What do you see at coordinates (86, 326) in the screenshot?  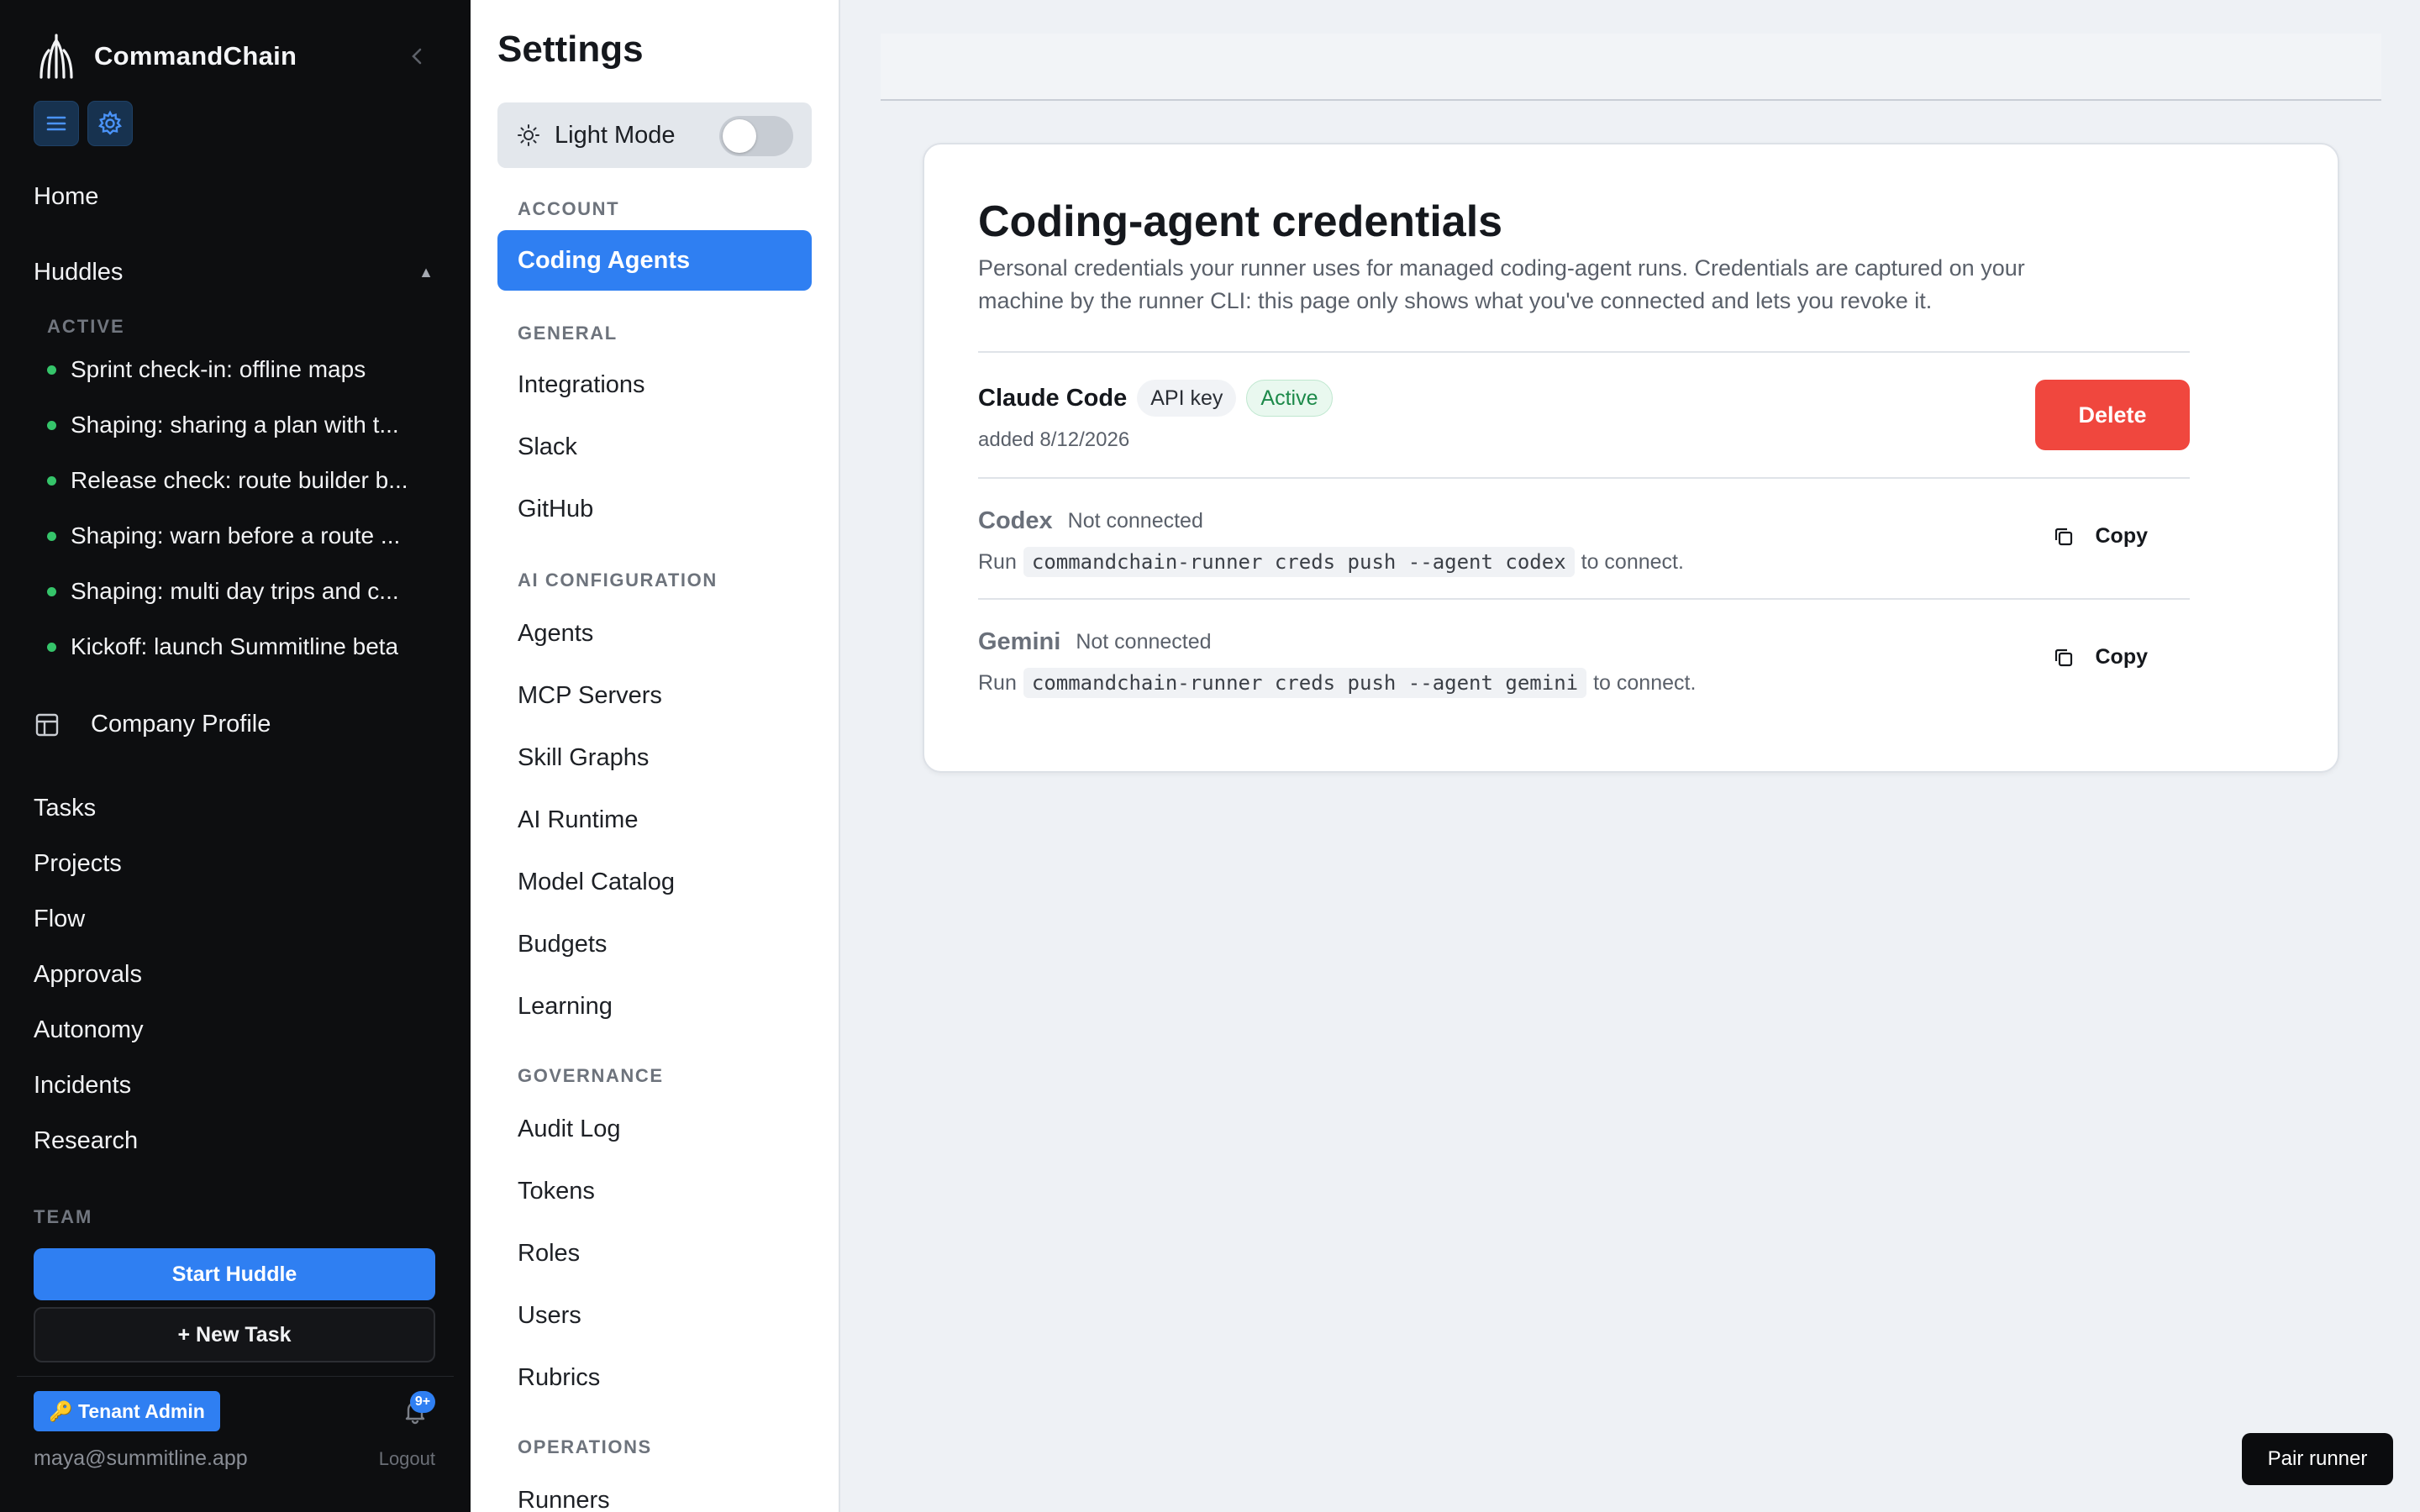 I see `active-caption: ACTIVE` at bounding box center [86, 326].